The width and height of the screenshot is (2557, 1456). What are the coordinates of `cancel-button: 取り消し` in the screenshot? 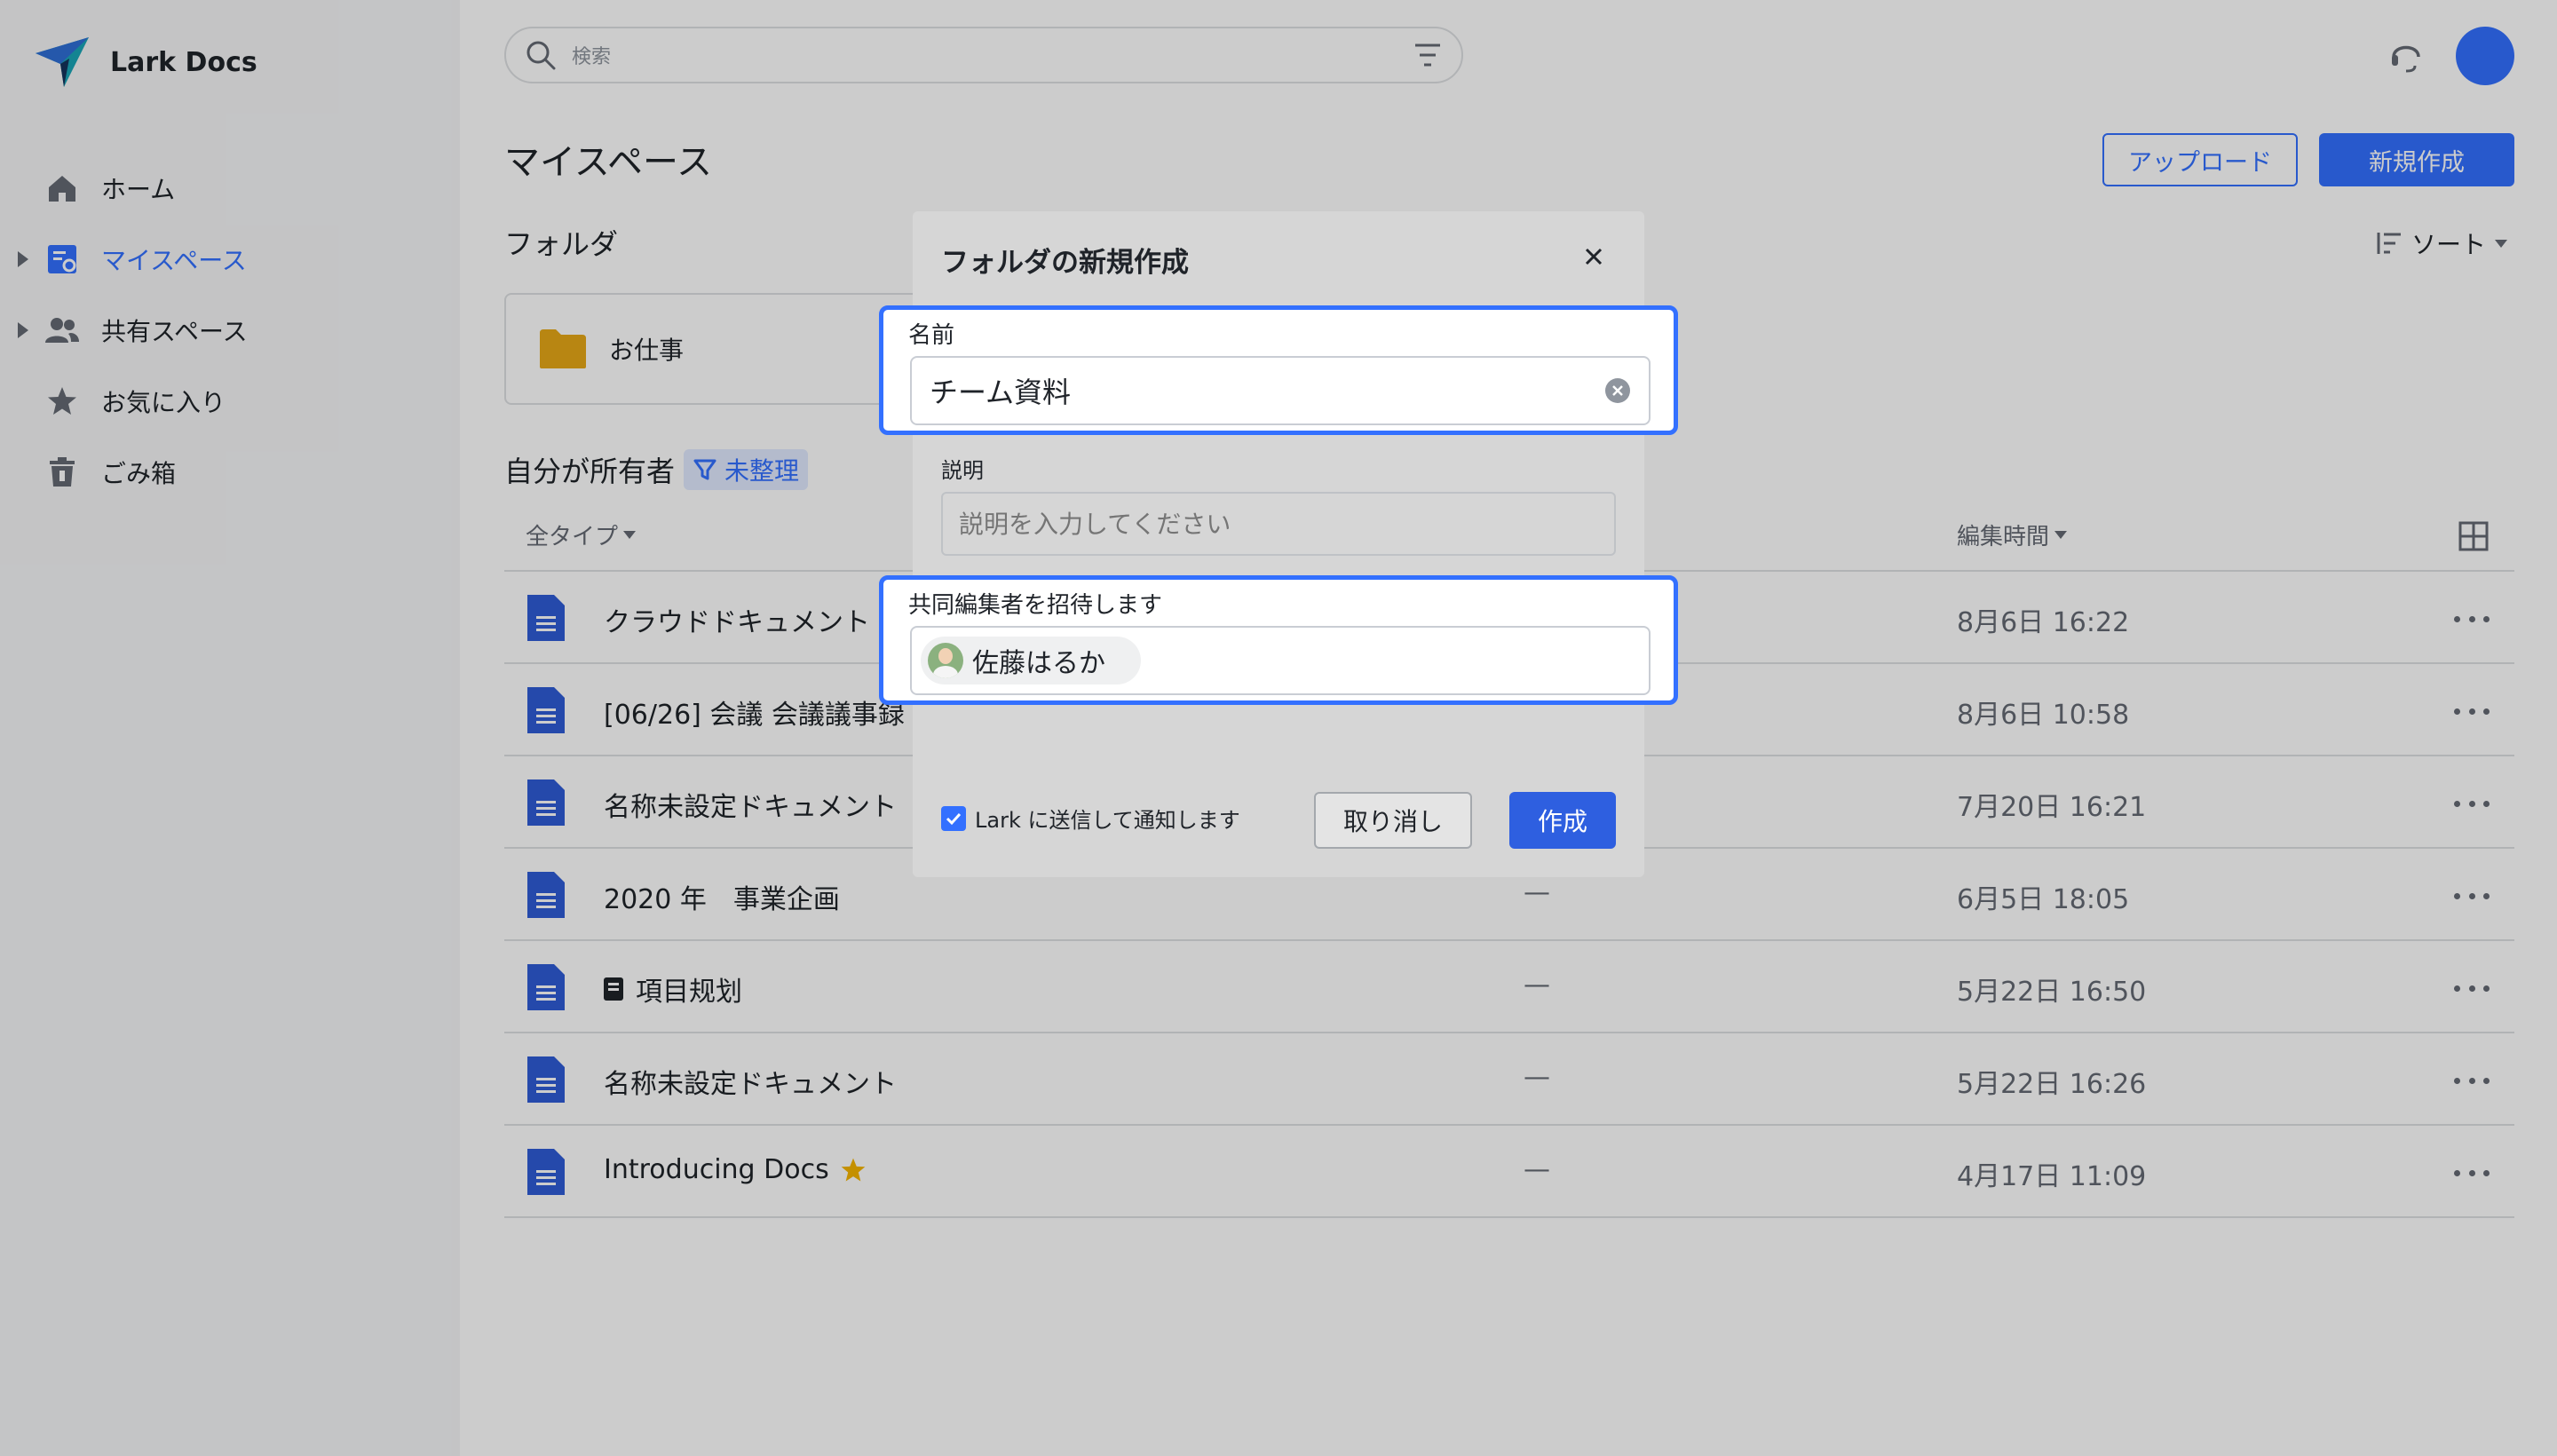 It's located at (1393, 820).